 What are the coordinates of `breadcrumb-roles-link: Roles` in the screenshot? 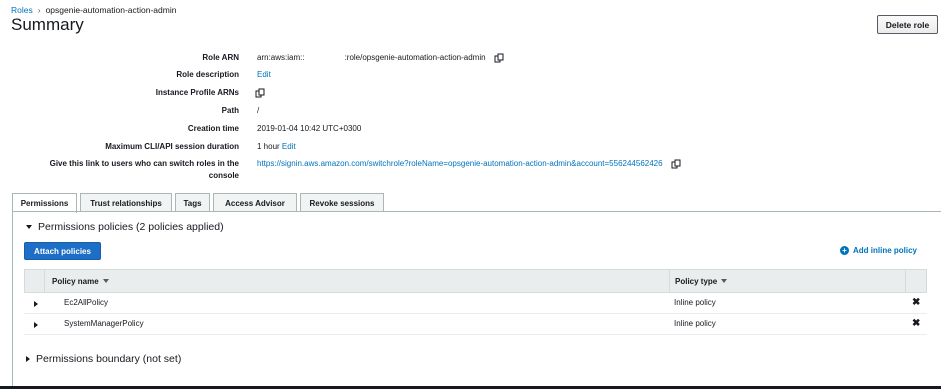 It's located at (22, 10).